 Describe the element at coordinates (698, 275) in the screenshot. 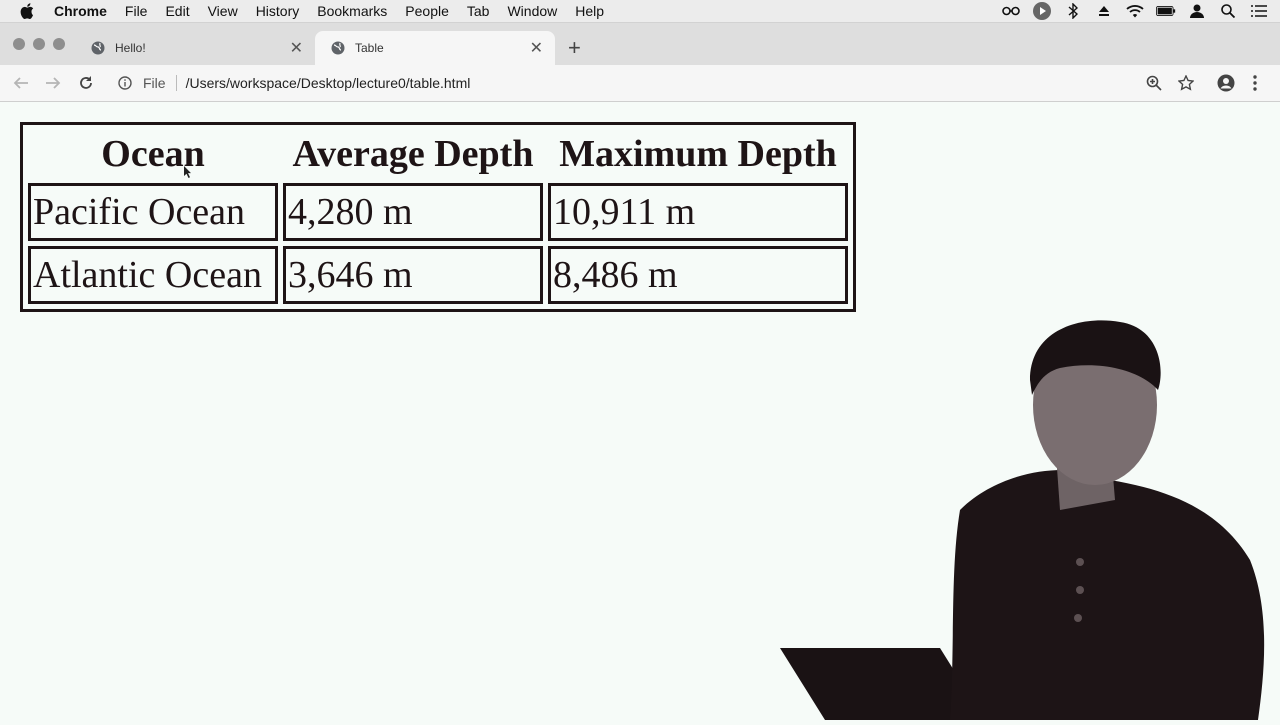

I see `table-cell: 8,486 m` at that location.